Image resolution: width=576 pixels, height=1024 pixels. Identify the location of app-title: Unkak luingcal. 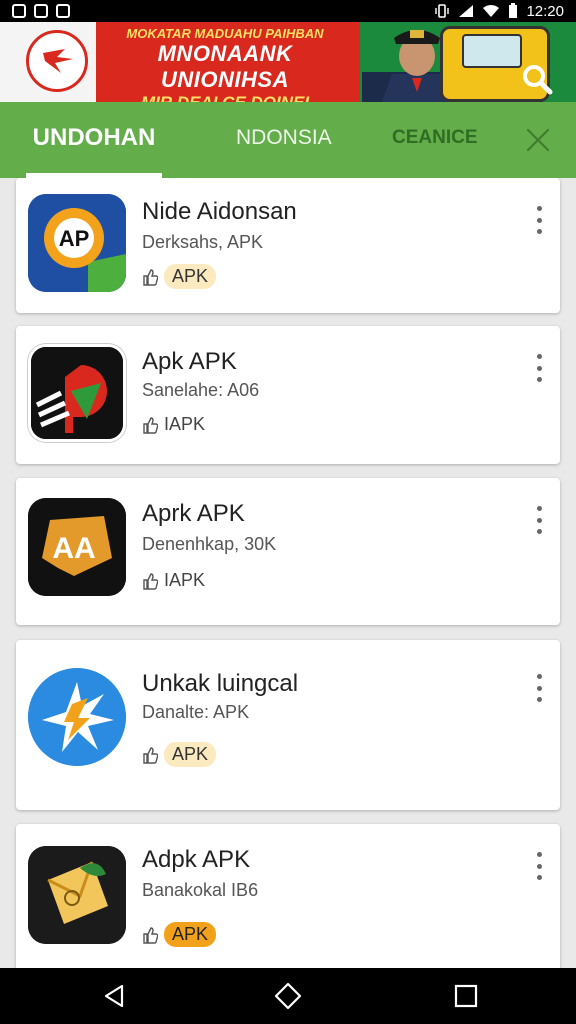
(220, 683).